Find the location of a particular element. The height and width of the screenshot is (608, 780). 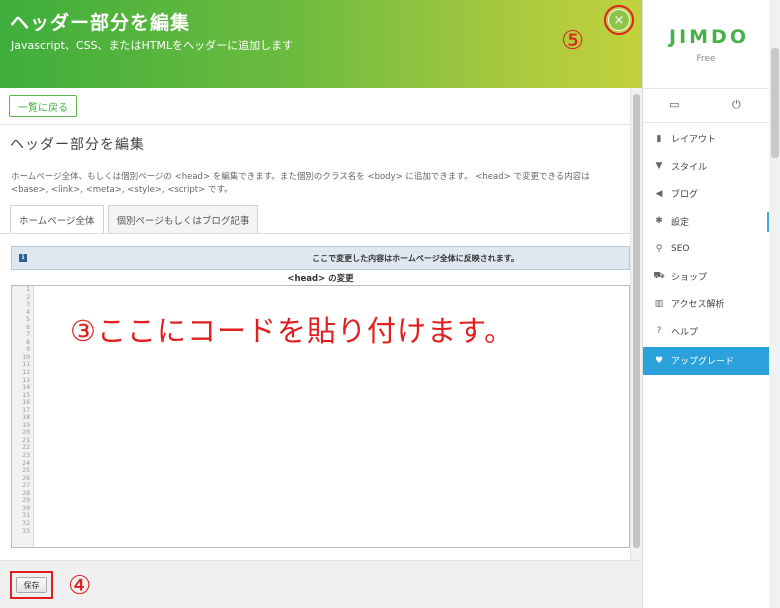

sidebar-item-label: ショップ is located at coordinates (689, 277).